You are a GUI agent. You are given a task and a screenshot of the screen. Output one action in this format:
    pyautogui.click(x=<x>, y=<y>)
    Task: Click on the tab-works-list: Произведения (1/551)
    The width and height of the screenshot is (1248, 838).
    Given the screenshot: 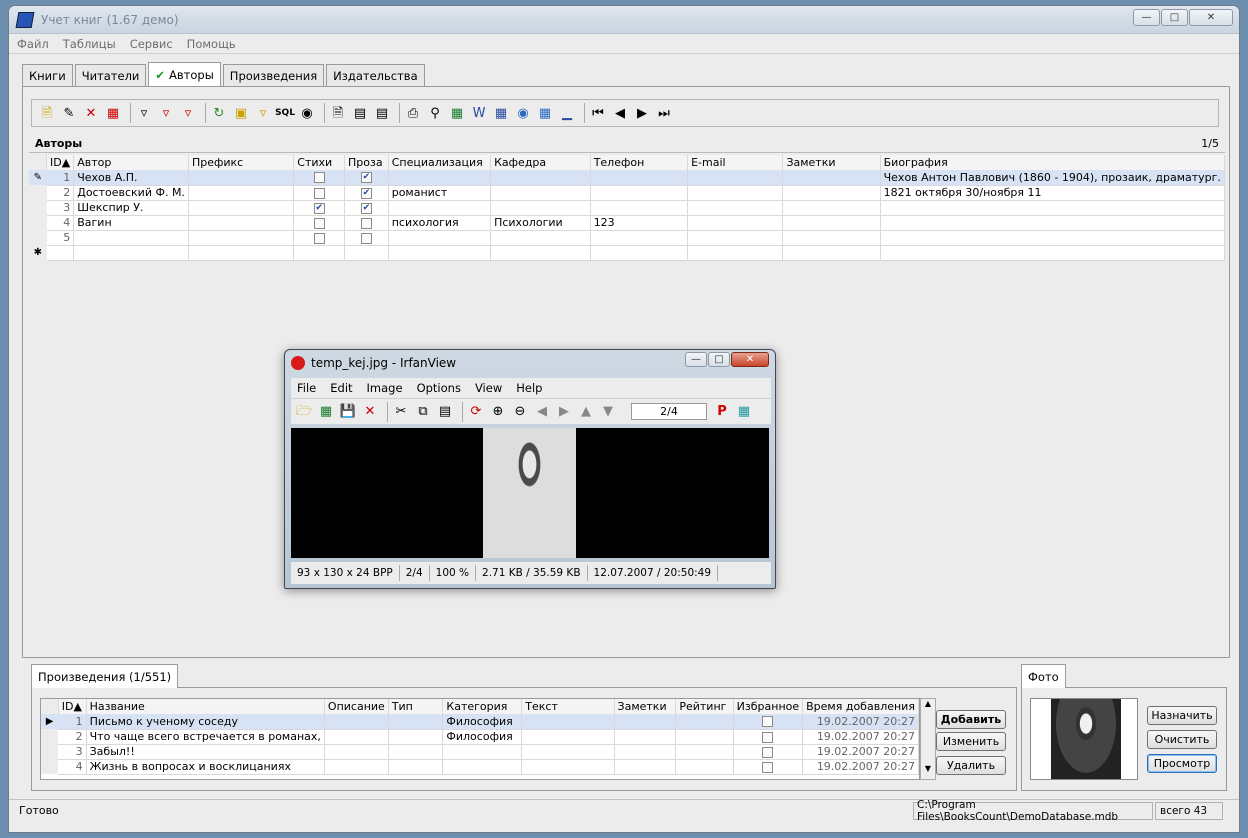 What is the action you would take?
    pyautogui.click(x=105, y=676)
    